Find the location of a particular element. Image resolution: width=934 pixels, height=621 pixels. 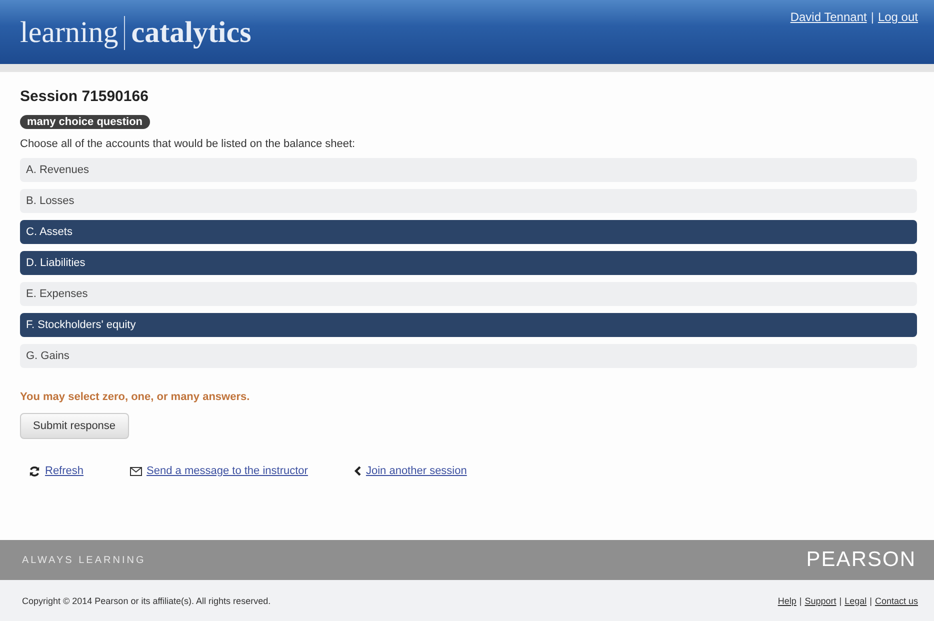

session-title: Session 71590166 is located at coordinates (85, 96).